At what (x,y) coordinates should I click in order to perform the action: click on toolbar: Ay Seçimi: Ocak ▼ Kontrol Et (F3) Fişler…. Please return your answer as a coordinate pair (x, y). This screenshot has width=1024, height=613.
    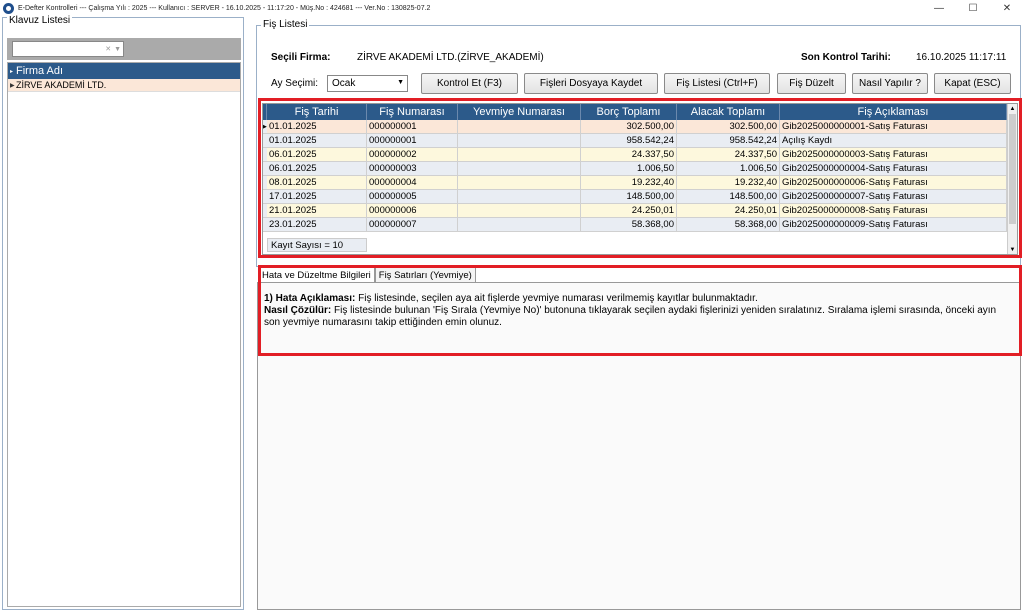
    Looking at the image, I should click on (642, 84).